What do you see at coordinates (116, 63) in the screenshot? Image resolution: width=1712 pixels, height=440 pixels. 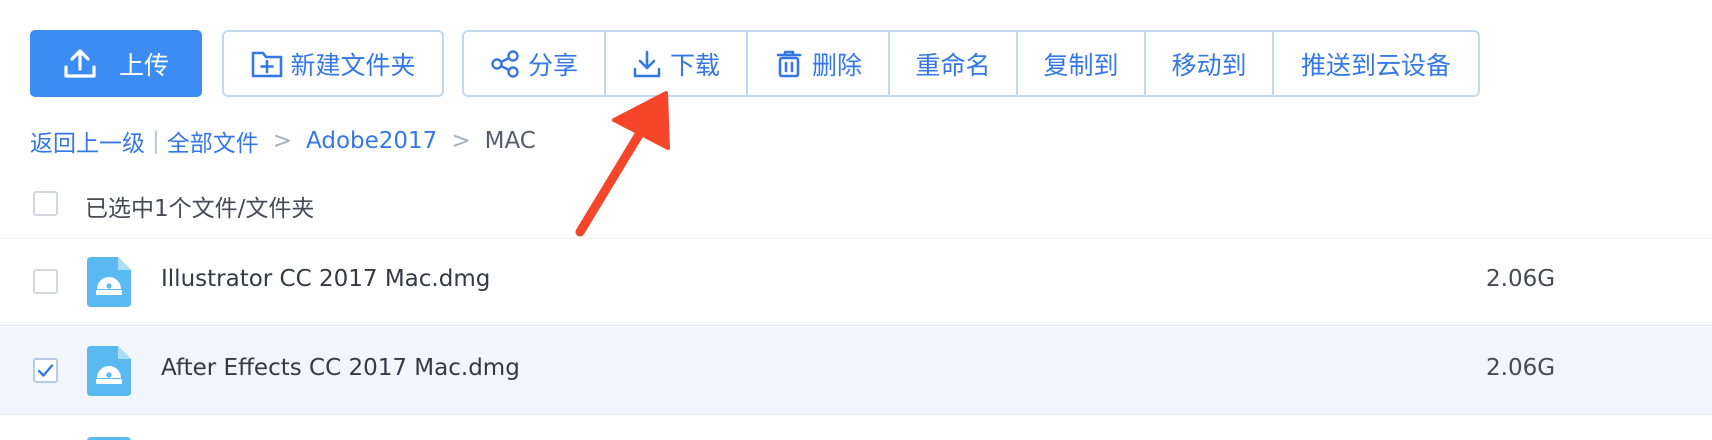 I see `upload-button: 上传` at bounding box center [116, 63].